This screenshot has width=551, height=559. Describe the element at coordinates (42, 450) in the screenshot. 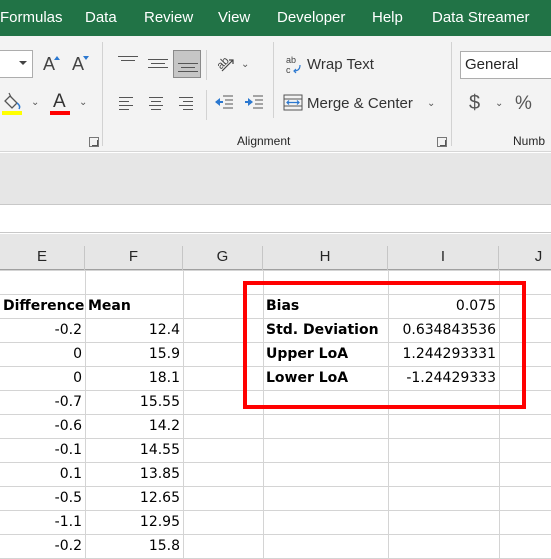

I see `cell-difference: -0.1` at that location.